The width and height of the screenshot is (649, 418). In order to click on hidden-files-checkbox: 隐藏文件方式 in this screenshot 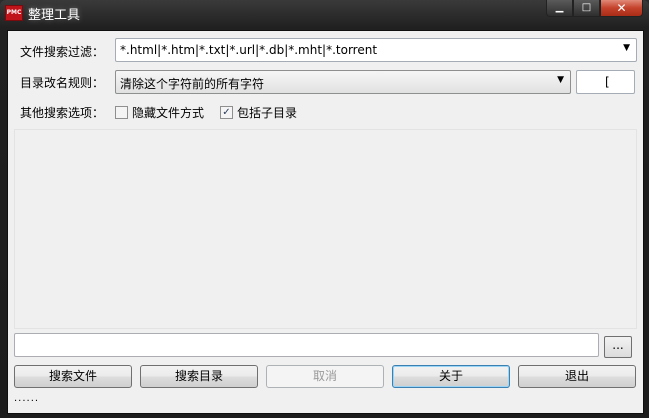, I will do `click(159, 112)`.